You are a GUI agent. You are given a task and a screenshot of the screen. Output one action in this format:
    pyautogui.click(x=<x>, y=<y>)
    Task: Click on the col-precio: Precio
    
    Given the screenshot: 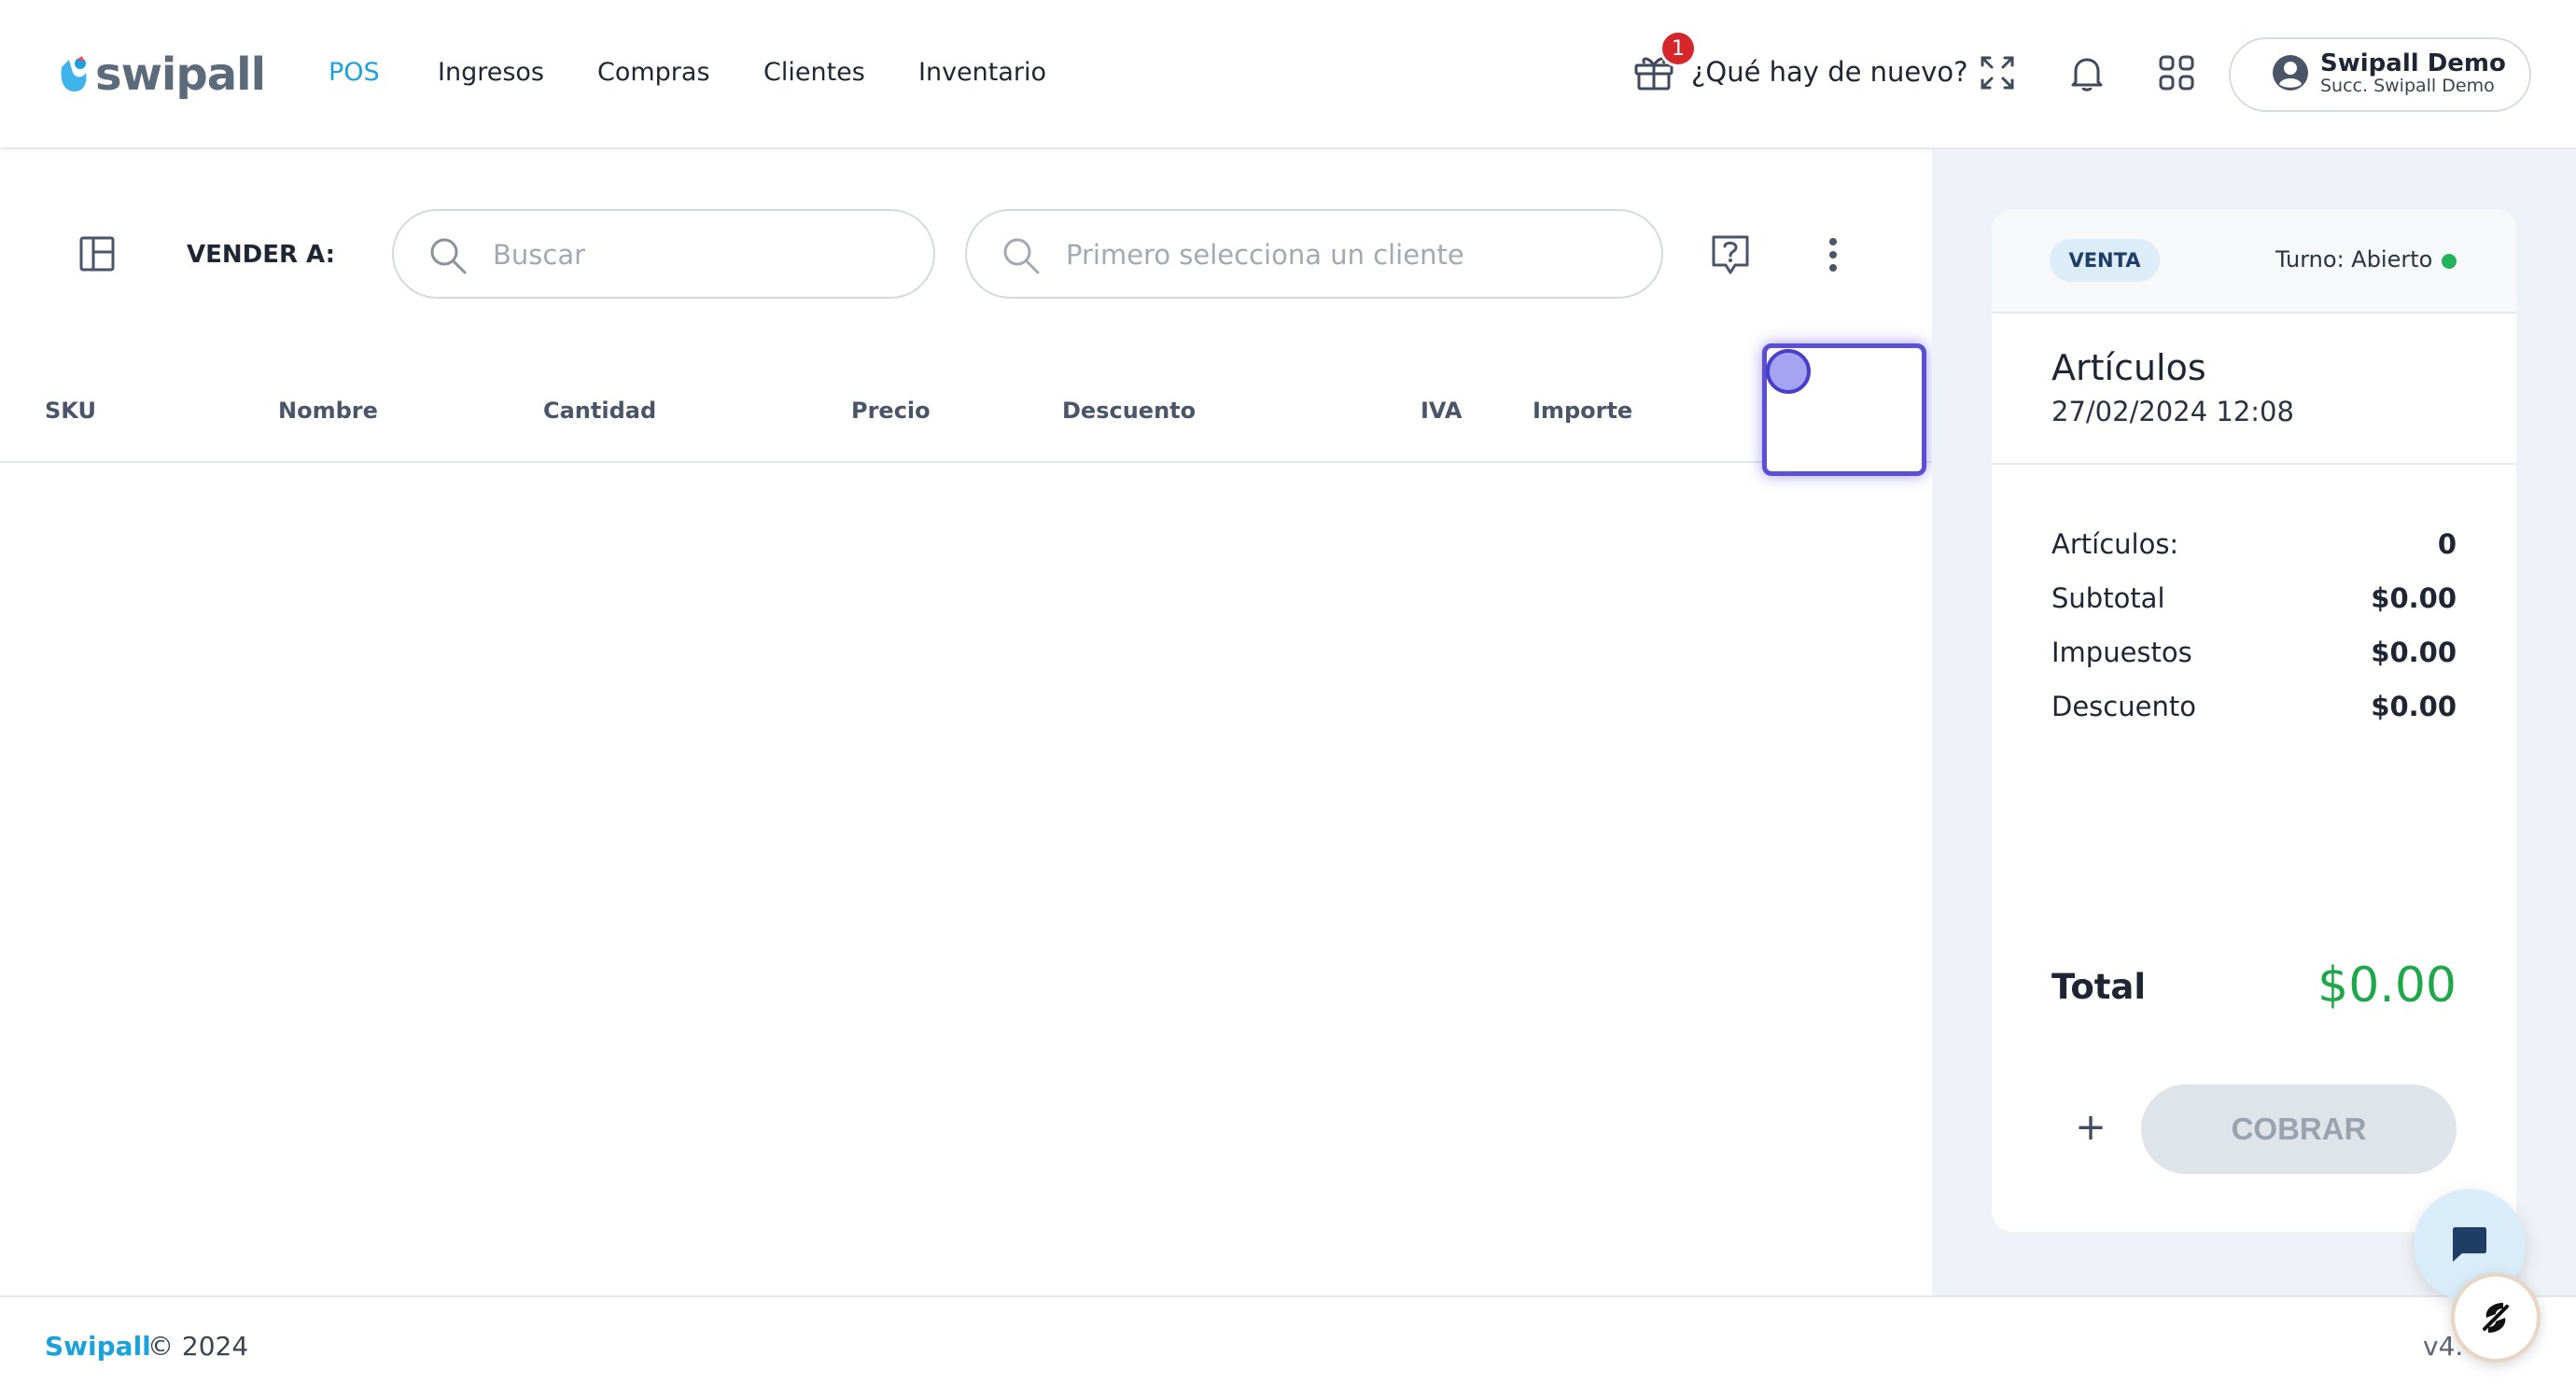 What is the action you would take?
    pyautogui.click(x=891, y=411)
    